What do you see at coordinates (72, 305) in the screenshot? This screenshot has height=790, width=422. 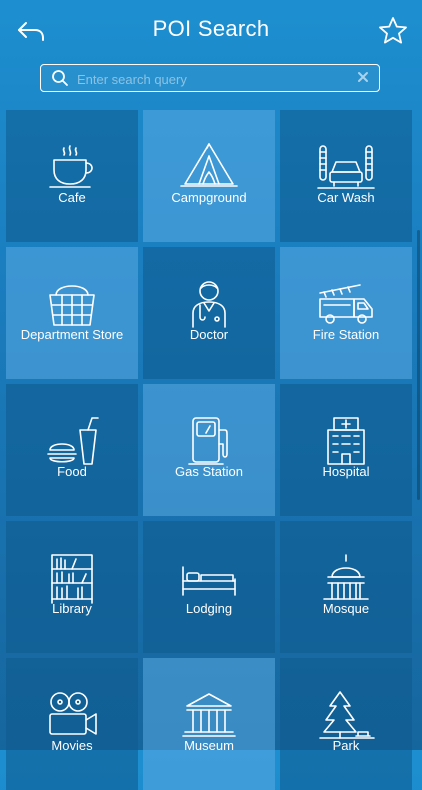 I see `shopping-basket-icon` at bounding box center [72, 305].